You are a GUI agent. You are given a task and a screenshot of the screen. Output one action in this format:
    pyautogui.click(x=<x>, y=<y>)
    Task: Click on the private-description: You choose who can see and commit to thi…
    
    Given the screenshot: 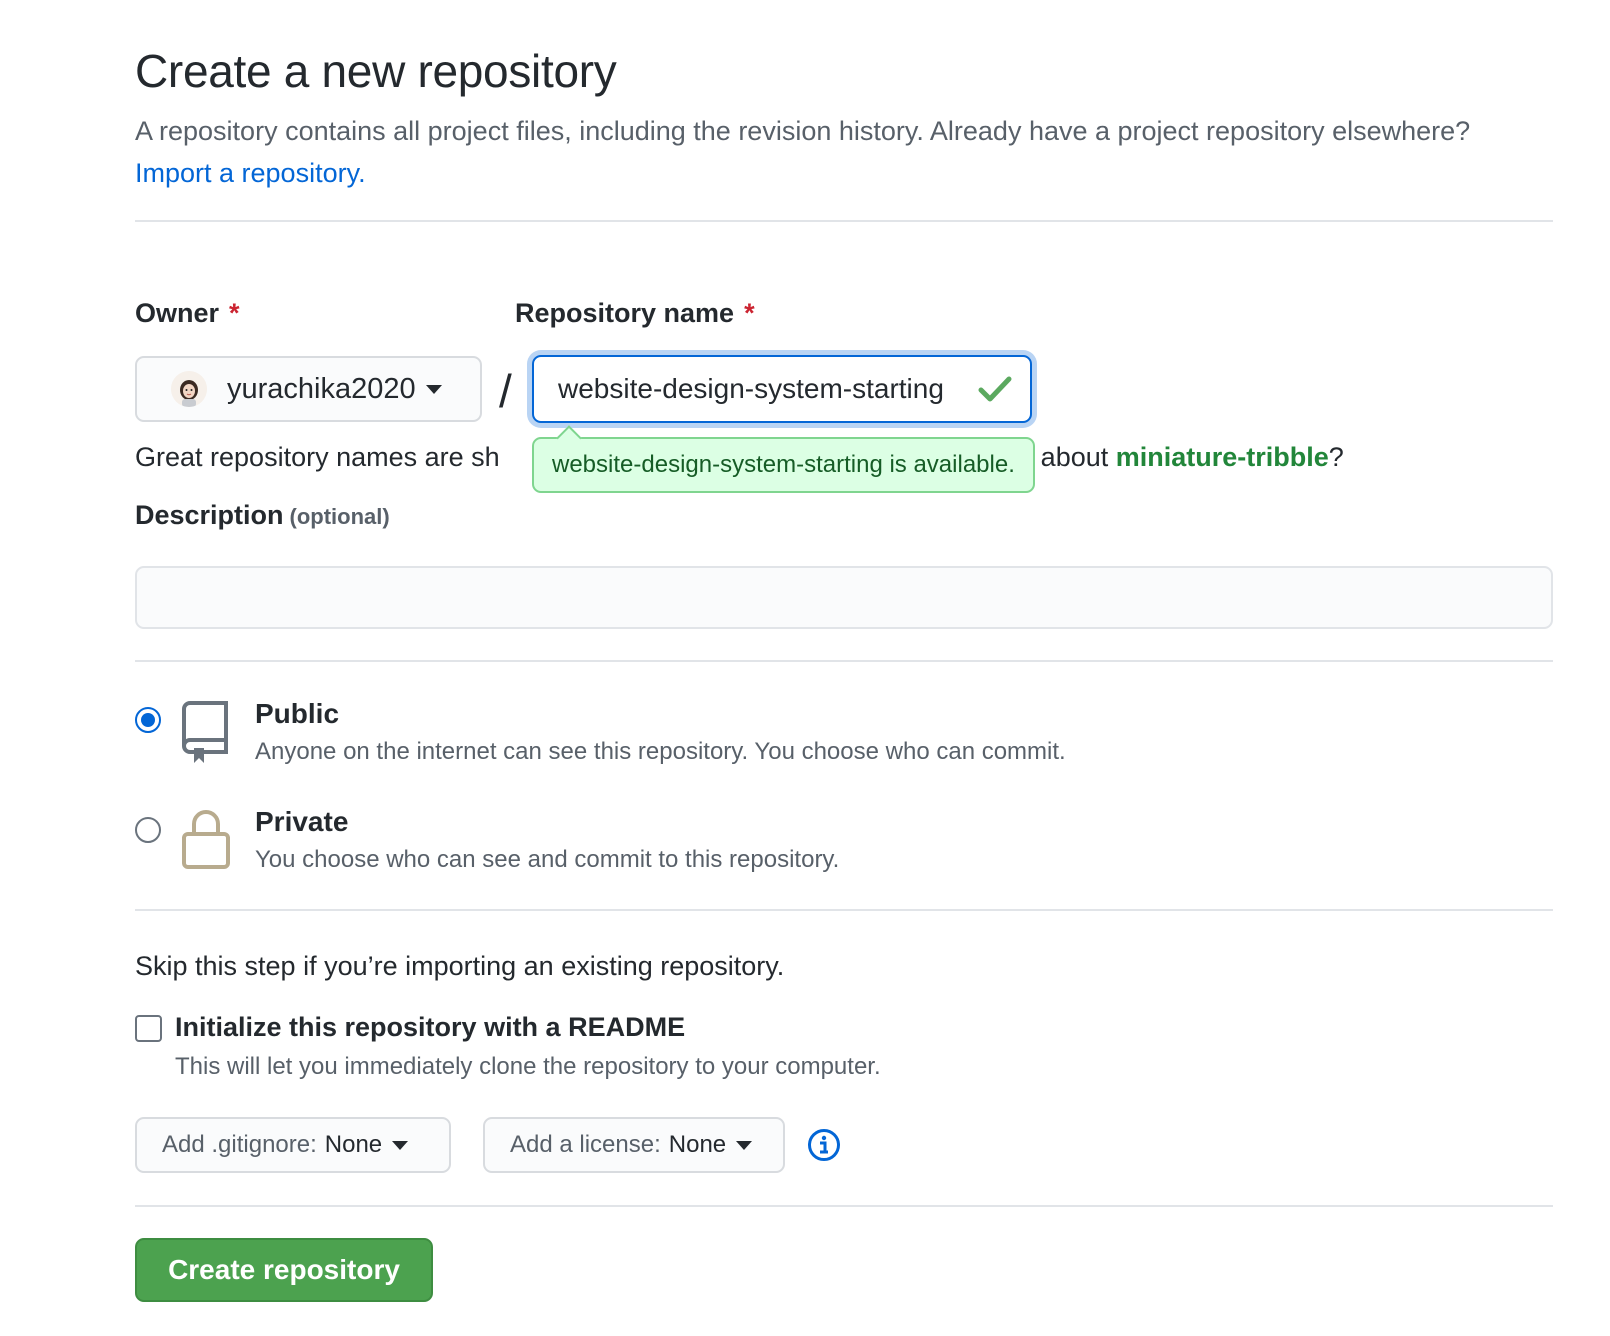 What is the action you would take?
    pyautogui.click(x=547, y=859)
    